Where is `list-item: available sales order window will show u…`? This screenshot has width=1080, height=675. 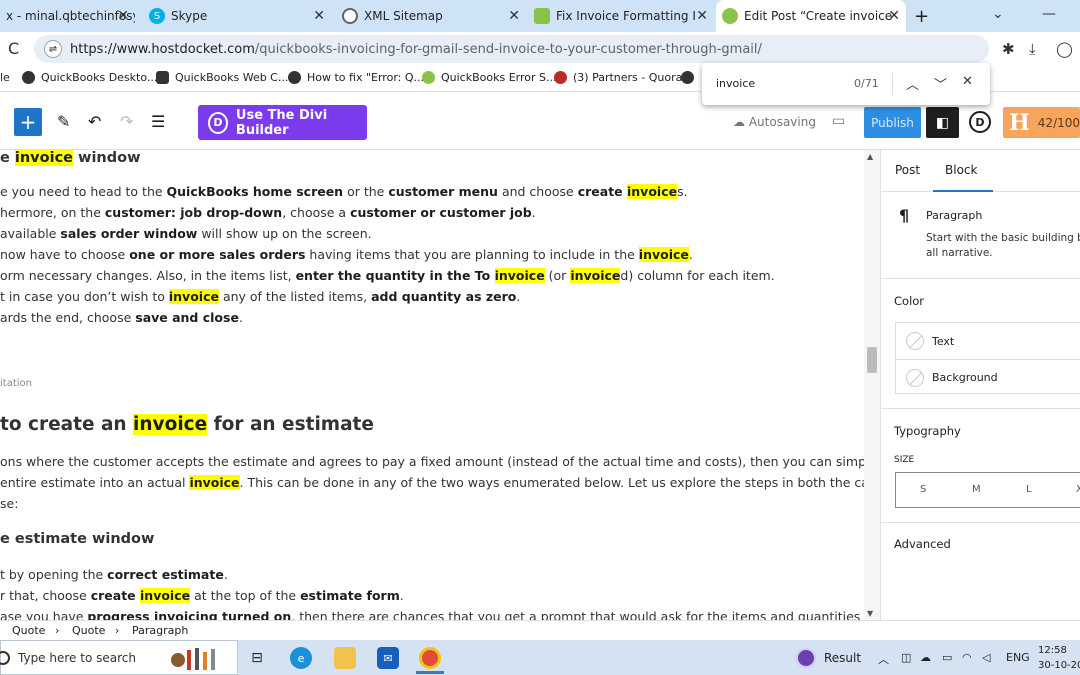
list-item: available sales order window will show u… is located at coordinates (186, 233).